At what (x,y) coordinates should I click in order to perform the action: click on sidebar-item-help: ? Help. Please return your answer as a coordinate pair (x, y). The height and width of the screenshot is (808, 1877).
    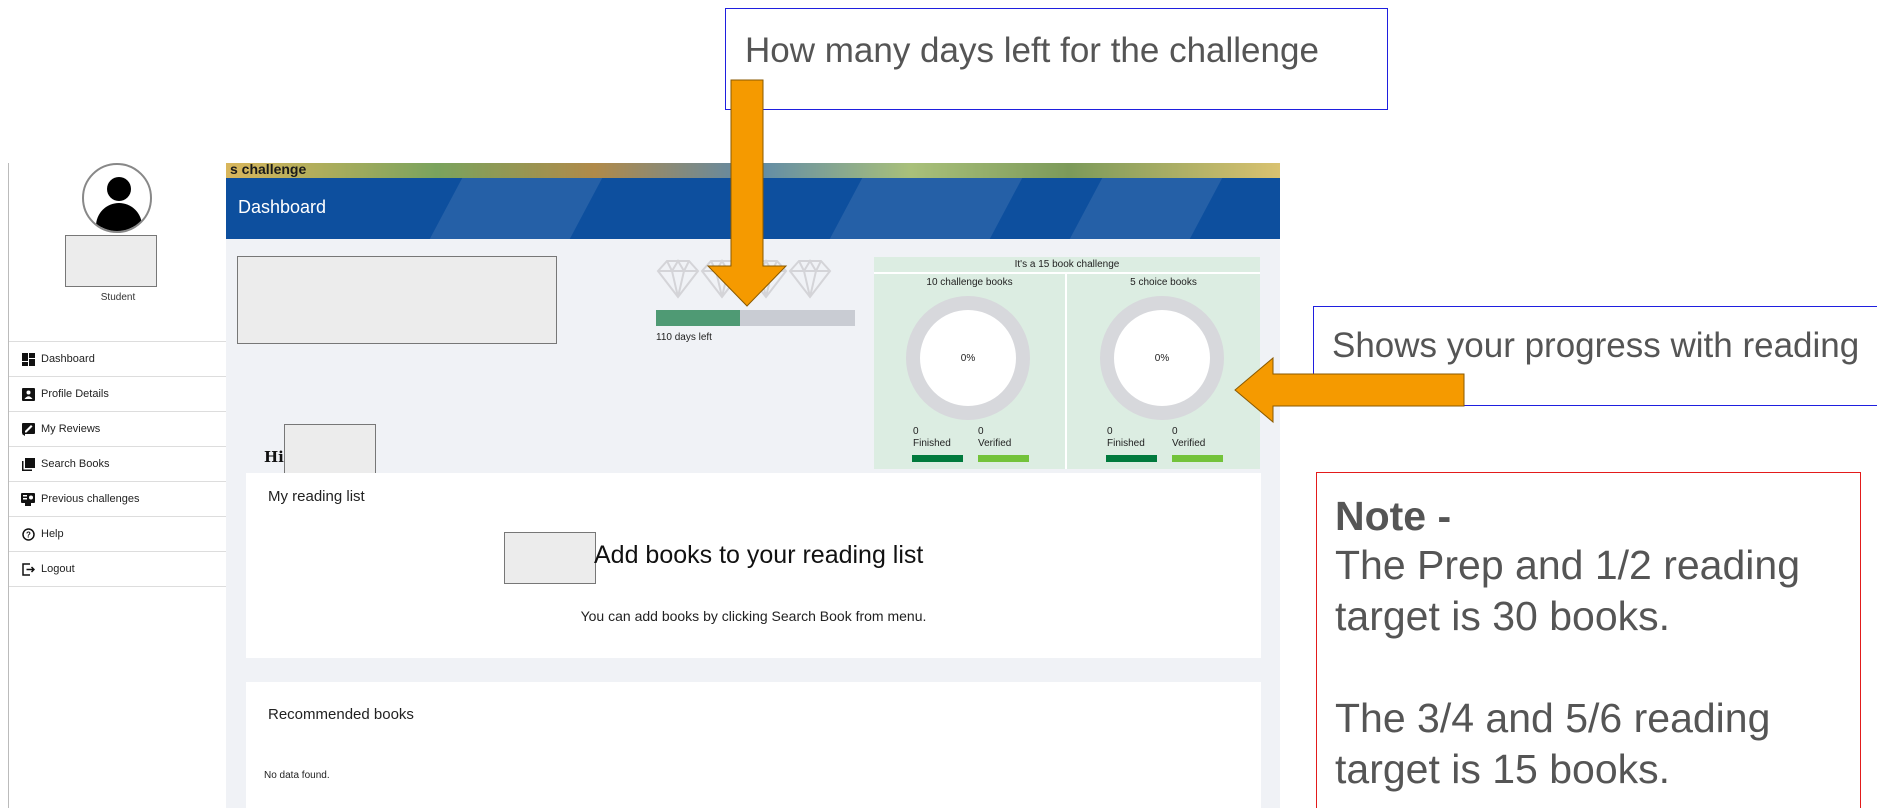
    Looking at the image, I should click on (118, 534).